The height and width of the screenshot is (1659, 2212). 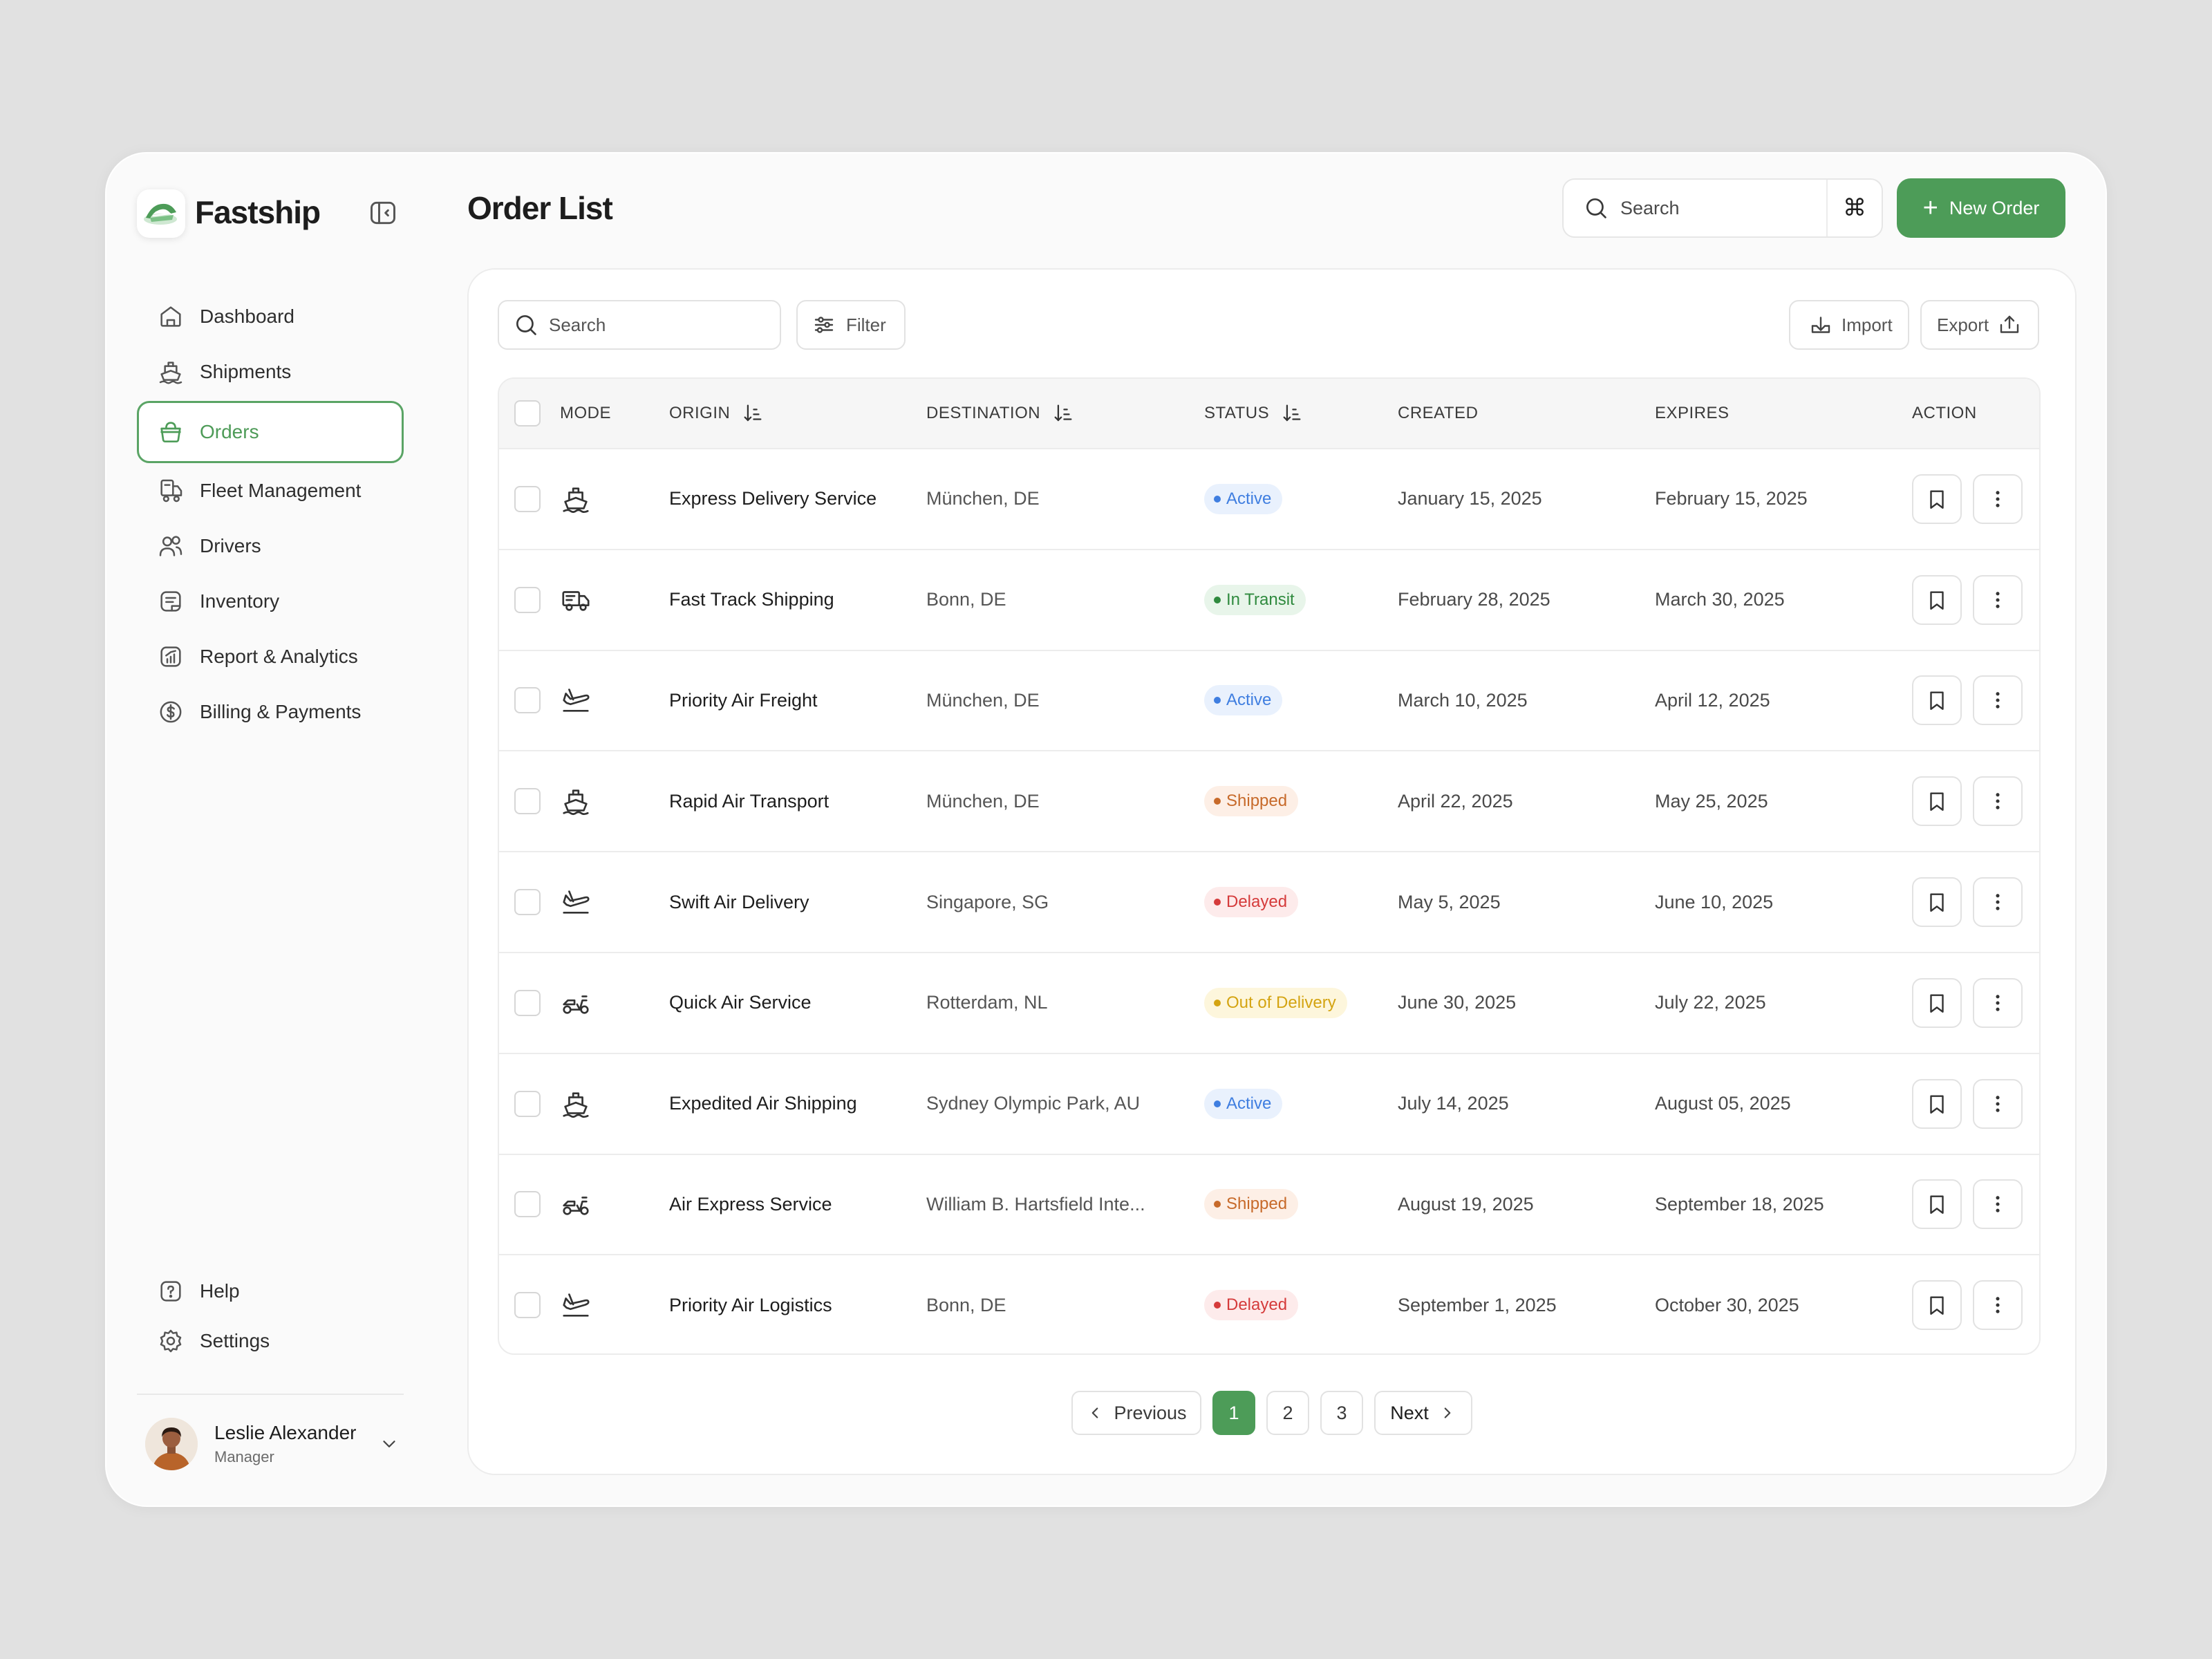 I want to click on filter-label: Filter, so click(x=866, y=324).